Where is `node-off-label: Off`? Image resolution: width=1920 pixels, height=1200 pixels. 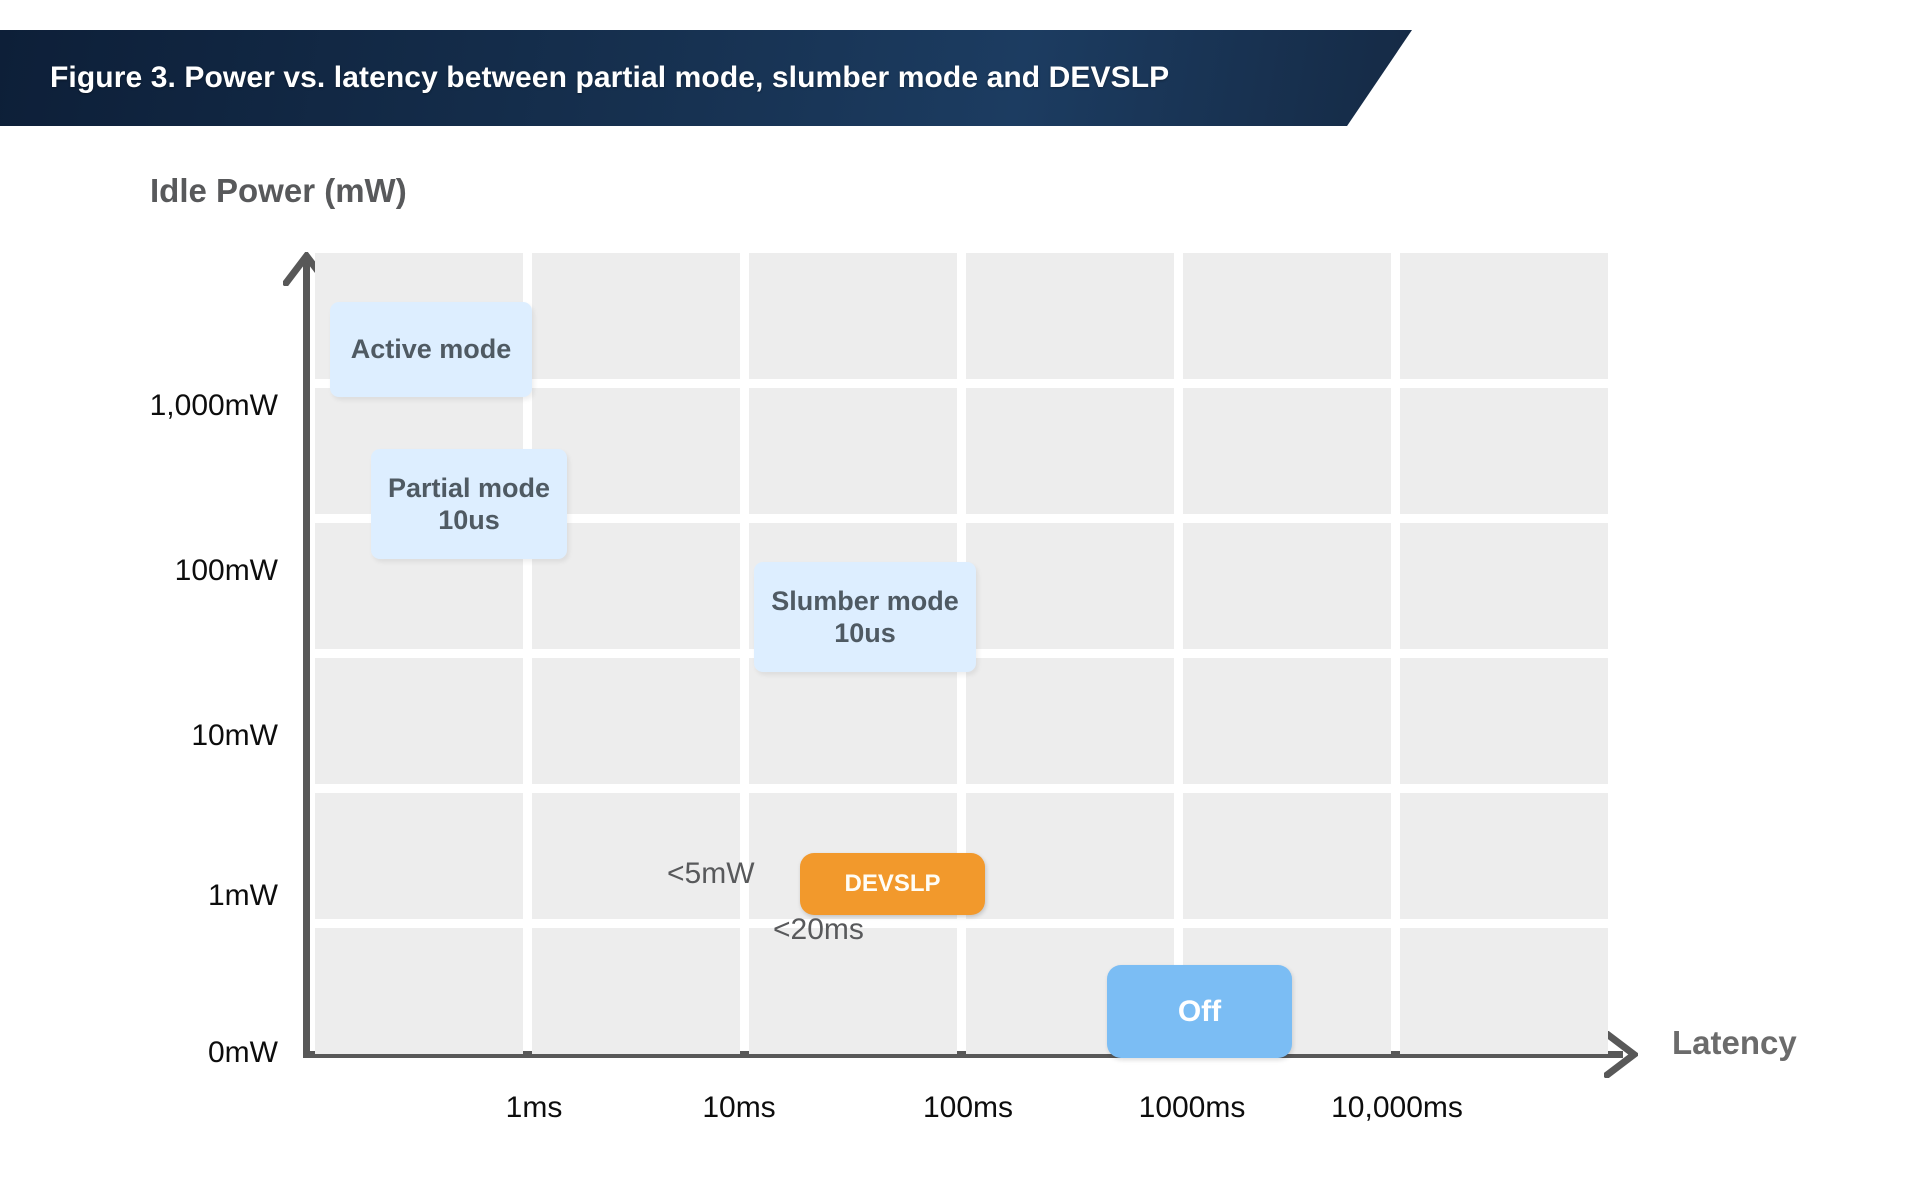 node-off-label: Off is located at coordinates (1199, 1011).